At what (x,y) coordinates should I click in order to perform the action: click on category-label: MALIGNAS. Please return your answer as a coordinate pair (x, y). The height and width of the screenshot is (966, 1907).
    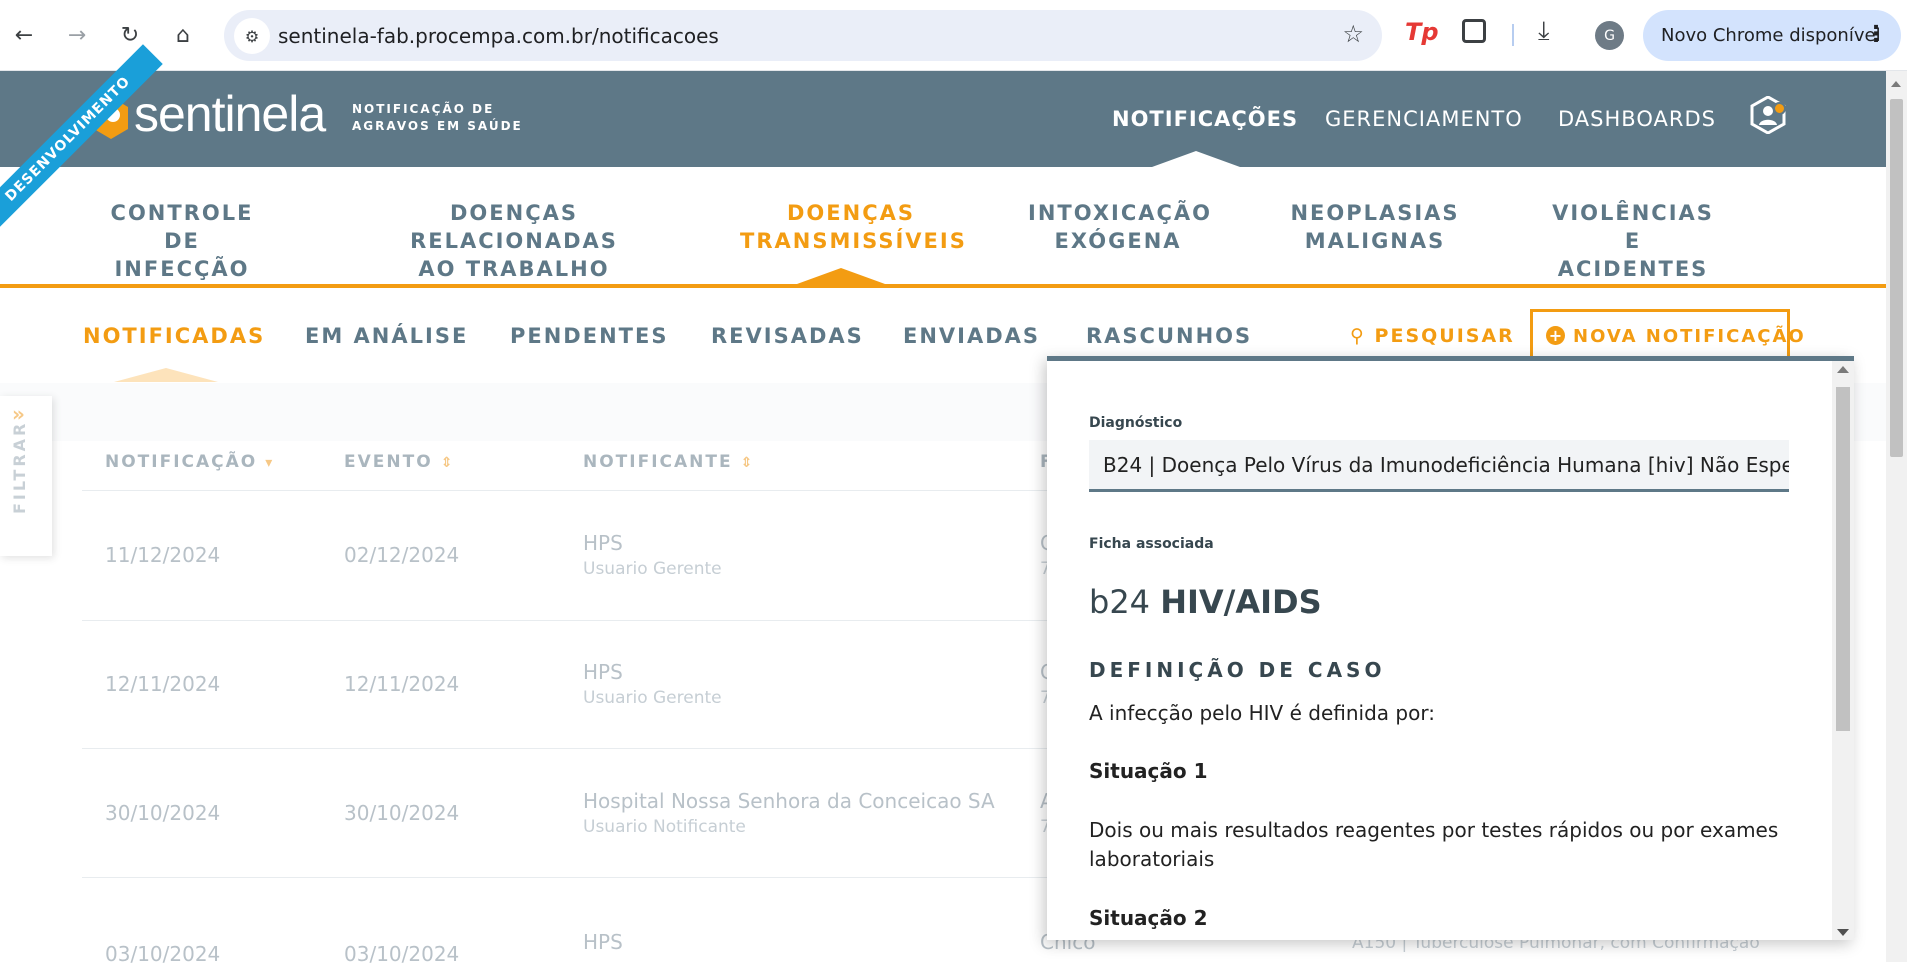
    Looking at the image, I should click on (1375, 241).